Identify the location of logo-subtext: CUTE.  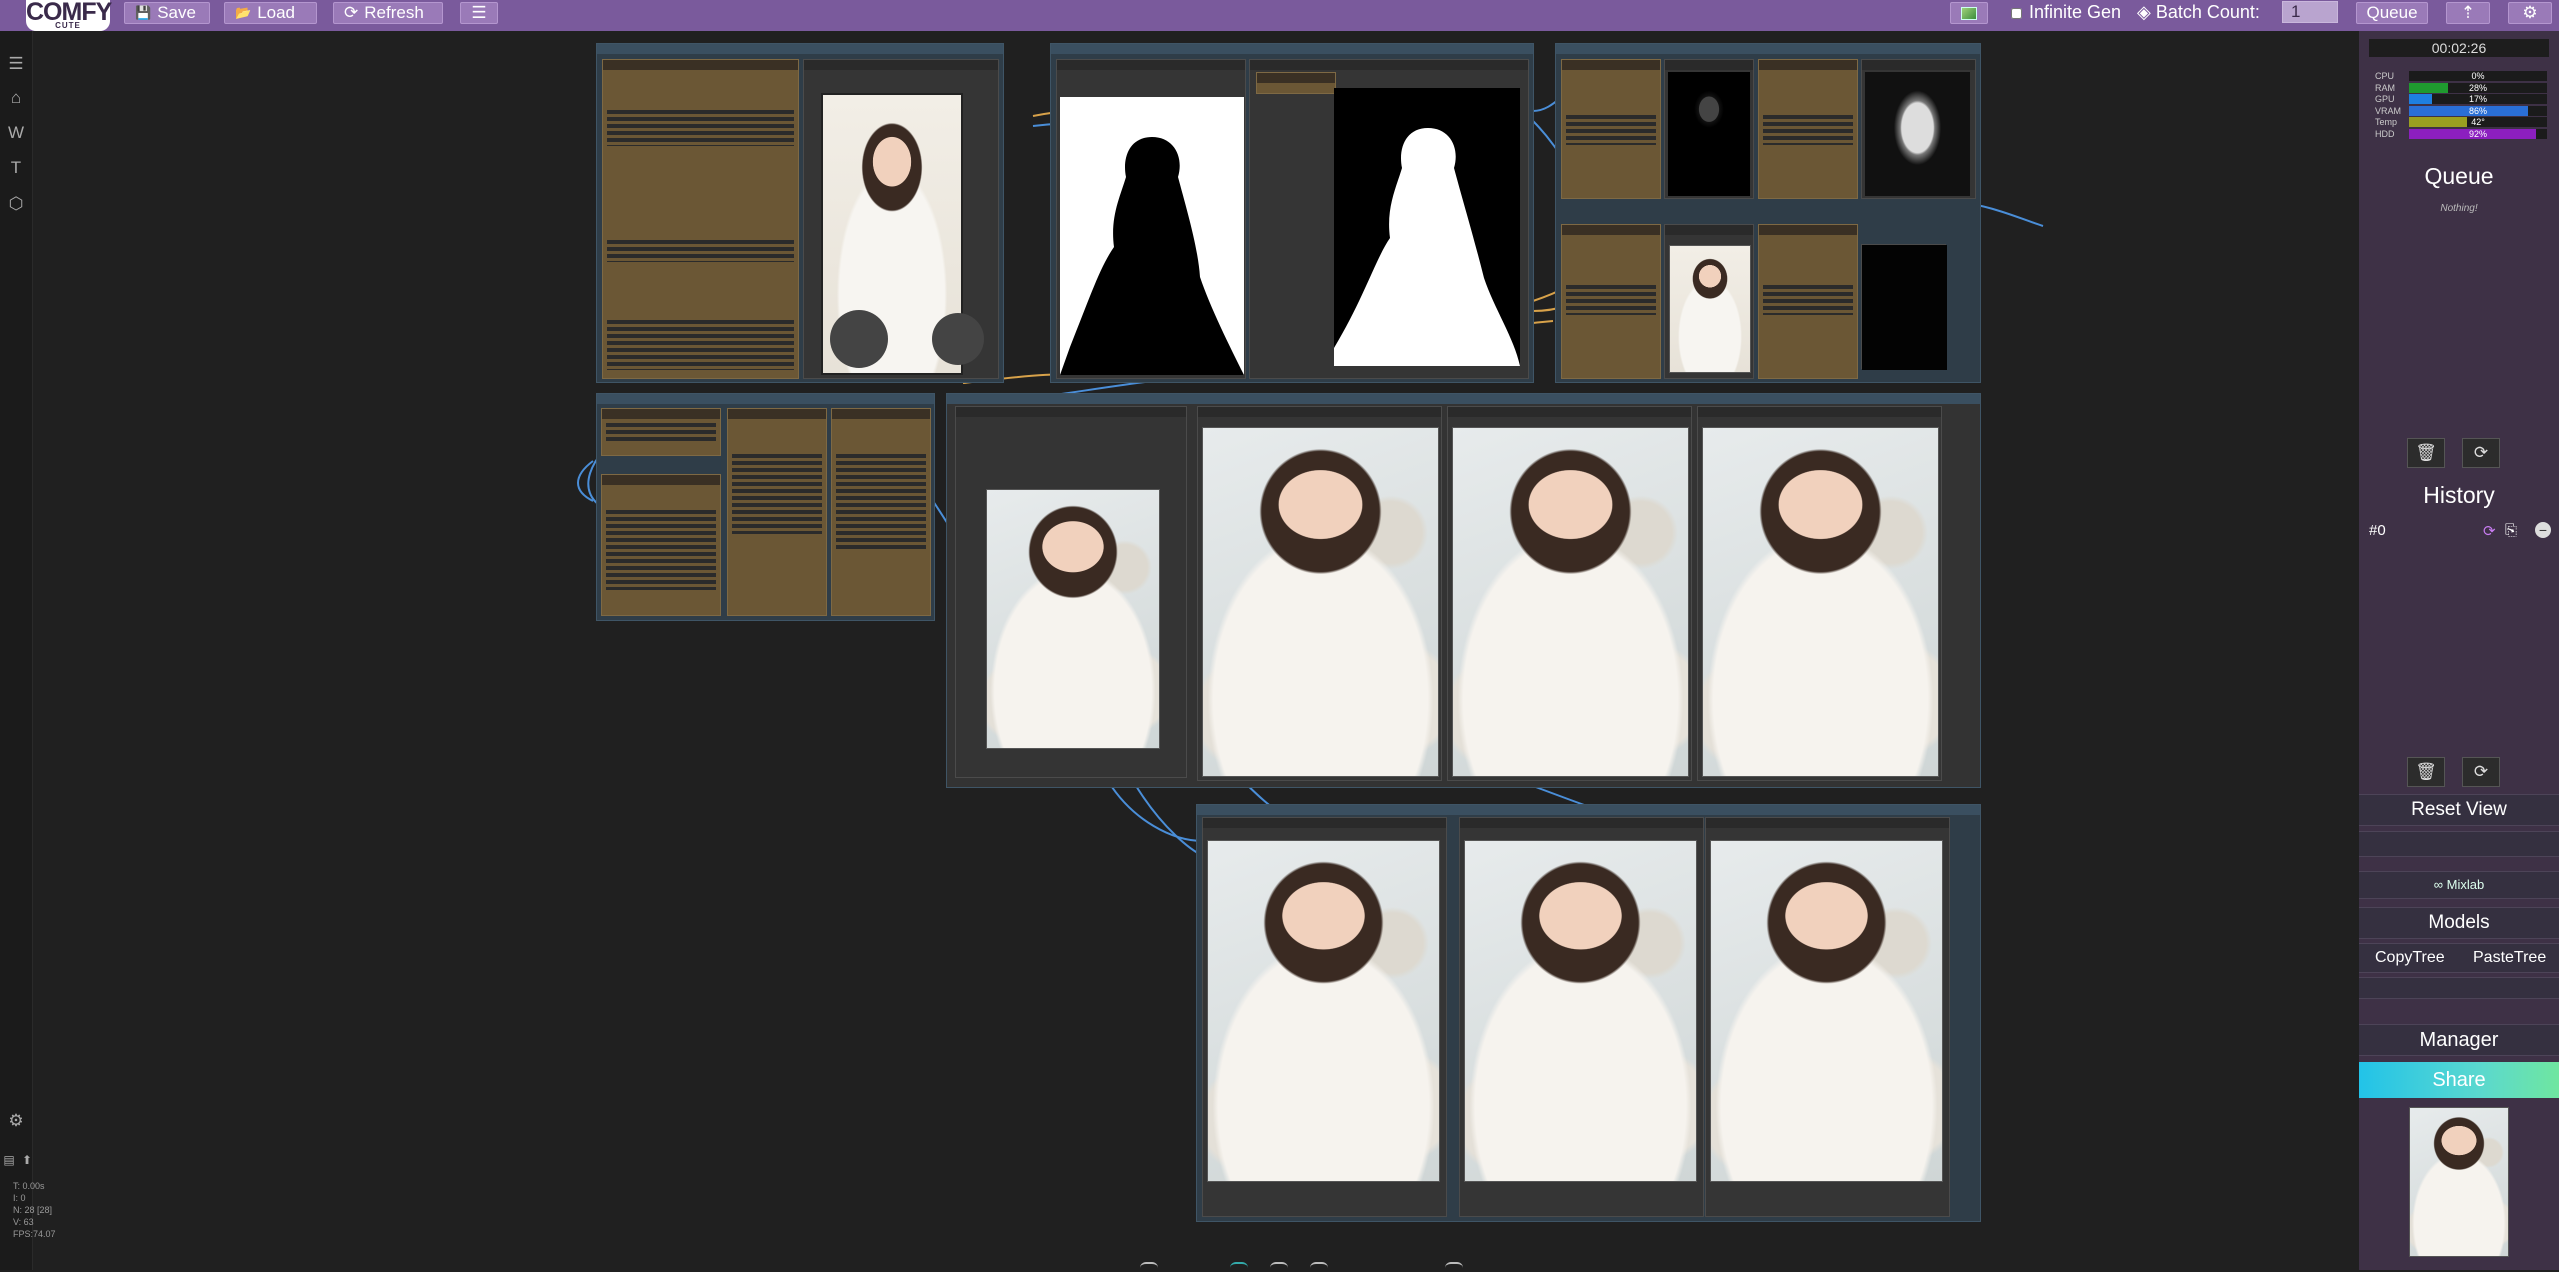
(68, 25).